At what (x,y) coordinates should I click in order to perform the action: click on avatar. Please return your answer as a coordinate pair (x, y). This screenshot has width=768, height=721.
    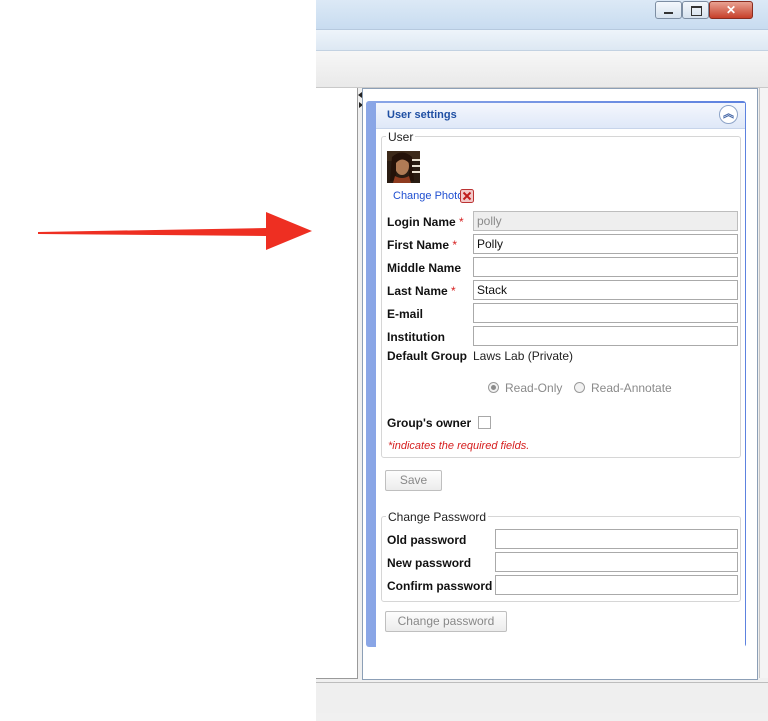
    Looking at the image, I should click on (403, 167).